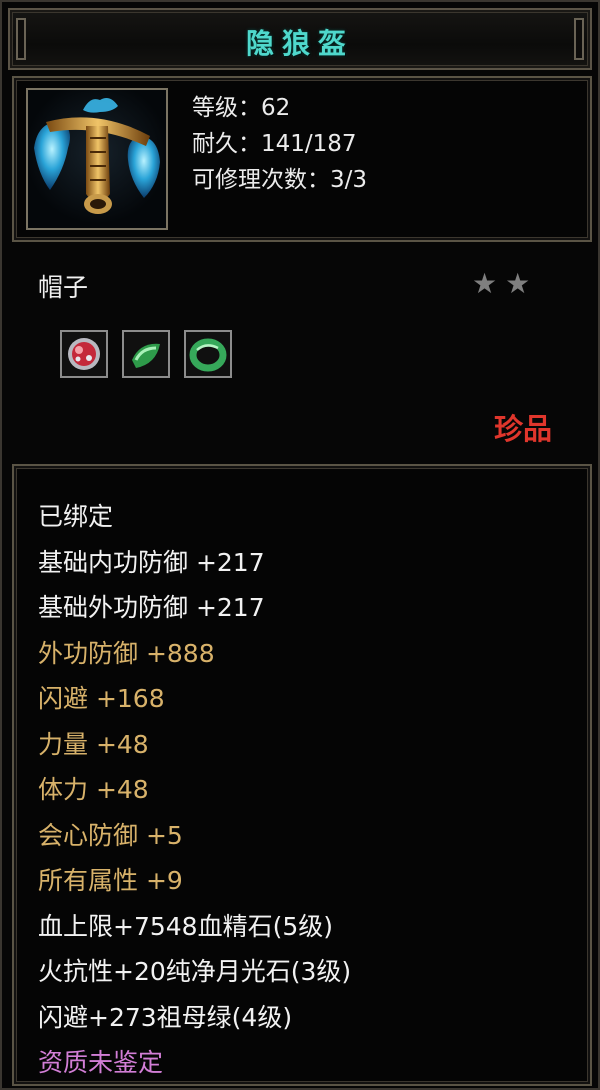  I want to click on attribute-line: 血上限+7548血精石(5级), so click(185, 926).